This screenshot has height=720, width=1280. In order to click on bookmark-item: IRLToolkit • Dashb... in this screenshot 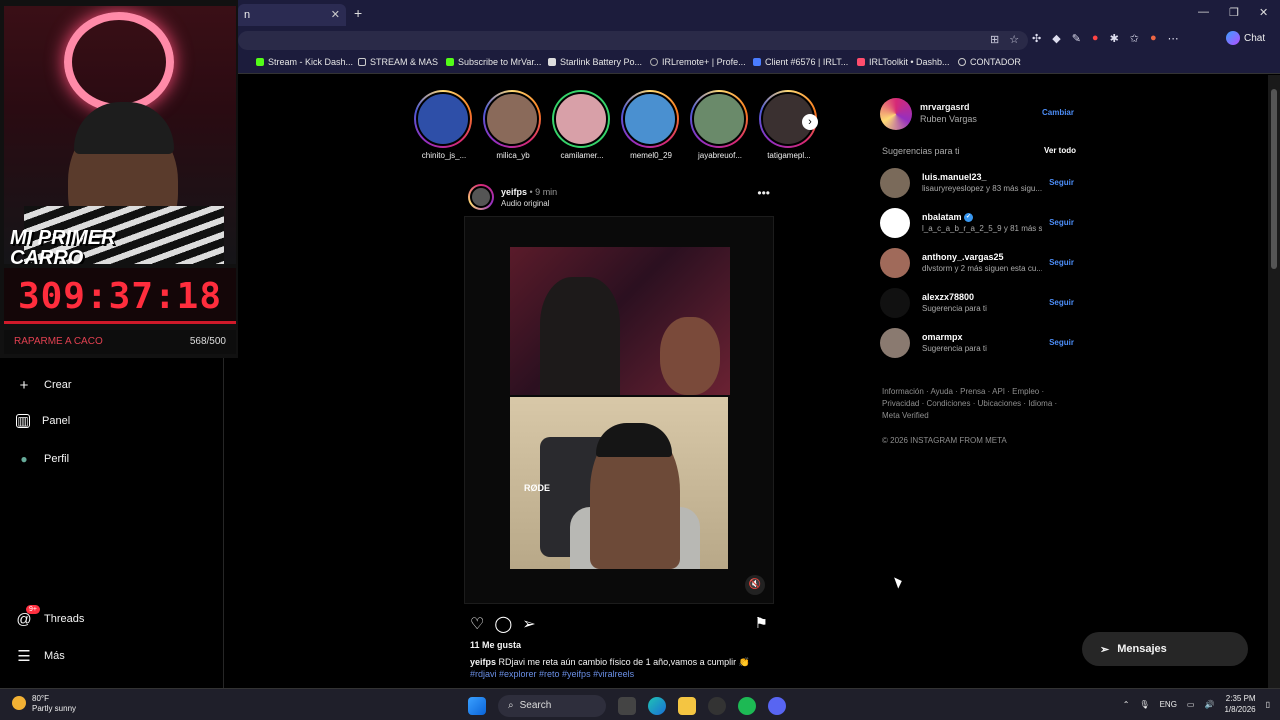, I will do `click(903, 62)`.